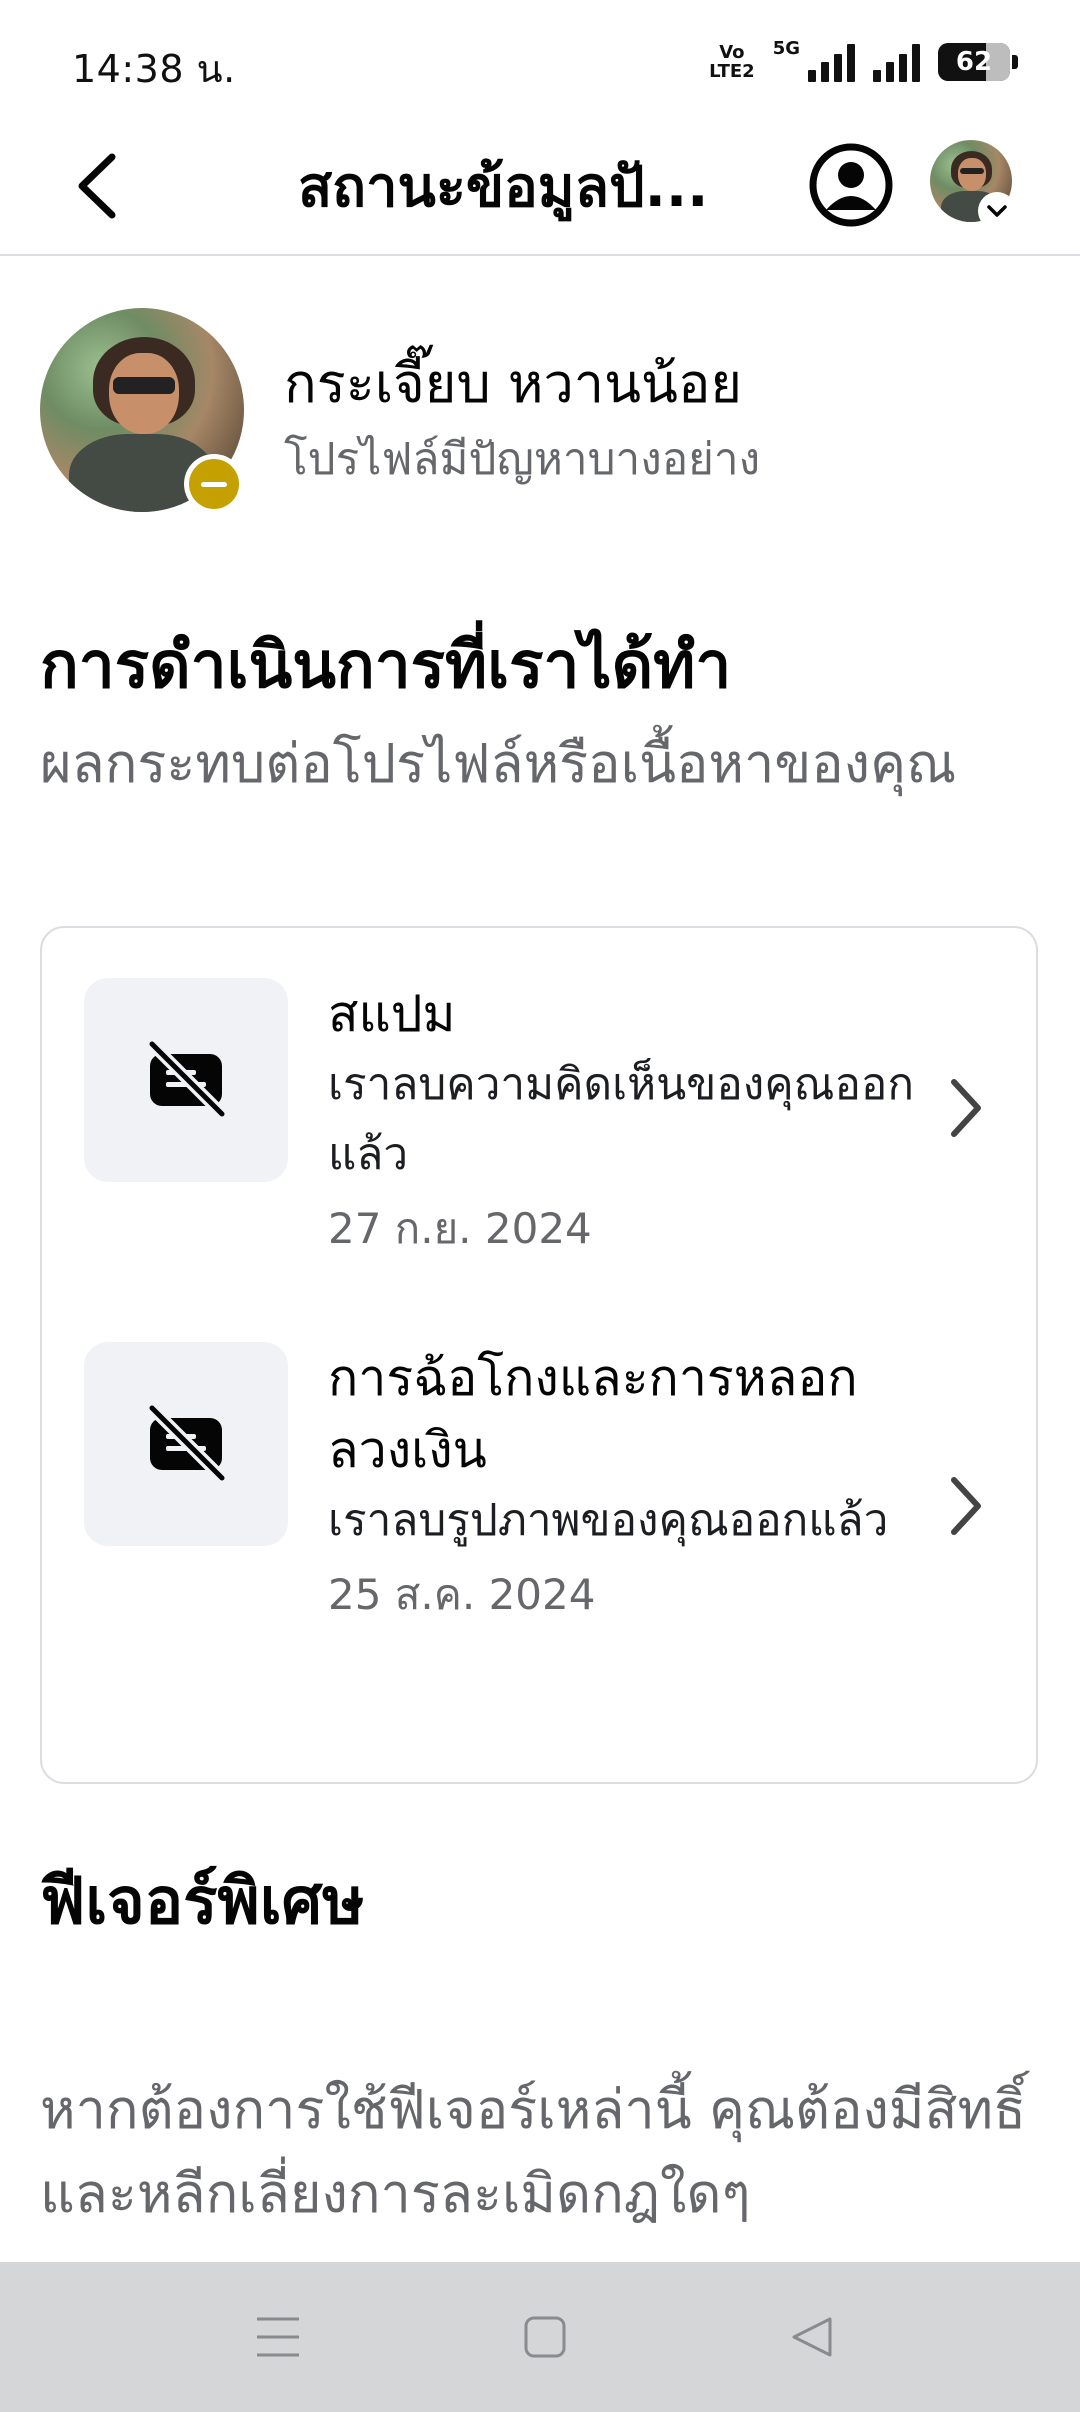 The width and height of the screenshot is (1080, 2412). I want to click on status-warning-icon, so click(214, 484).